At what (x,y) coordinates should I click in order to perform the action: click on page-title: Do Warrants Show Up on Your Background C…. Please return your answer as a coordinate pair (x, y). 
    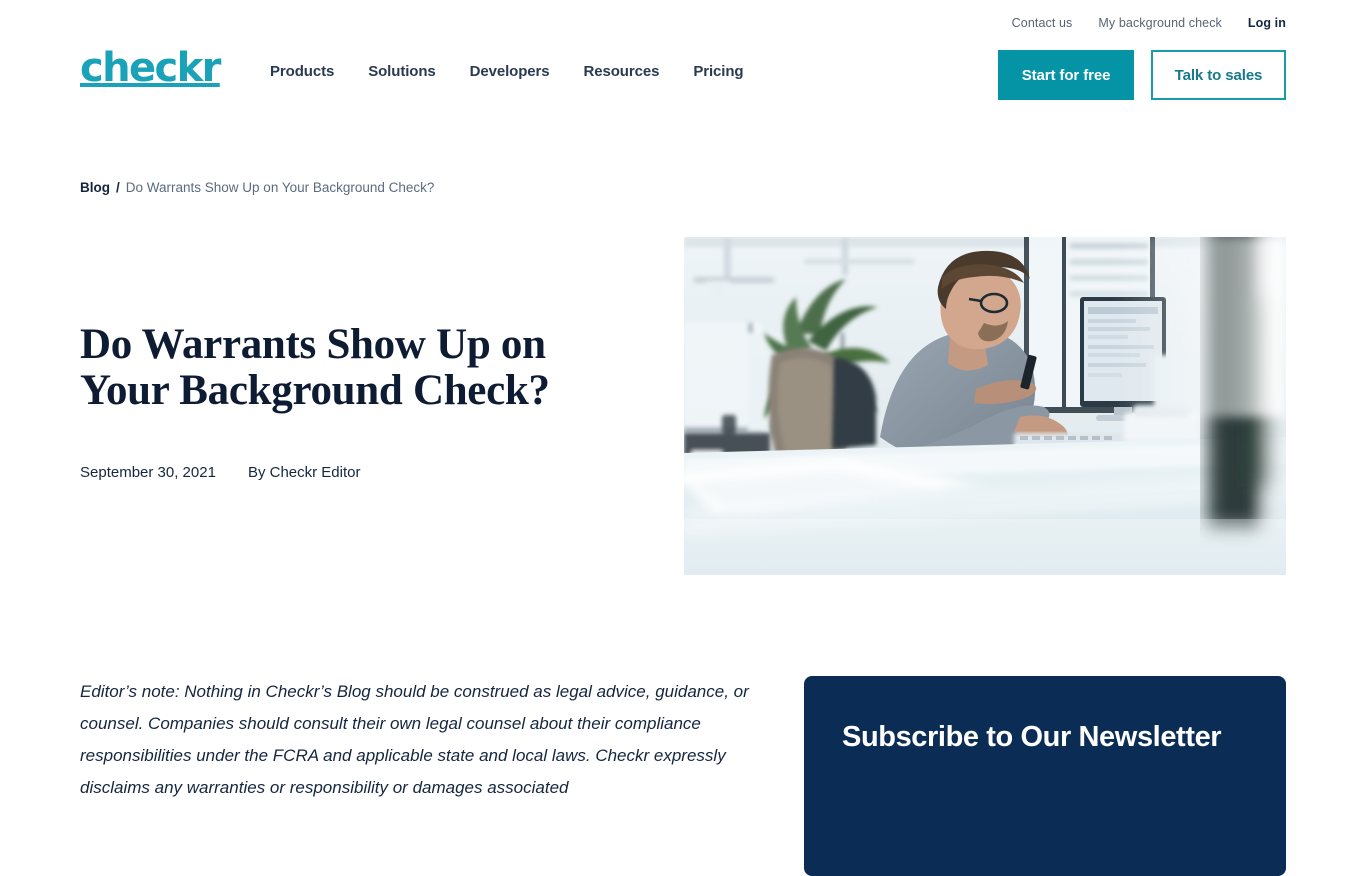
    Looking at the image, I should click on (315, 368).